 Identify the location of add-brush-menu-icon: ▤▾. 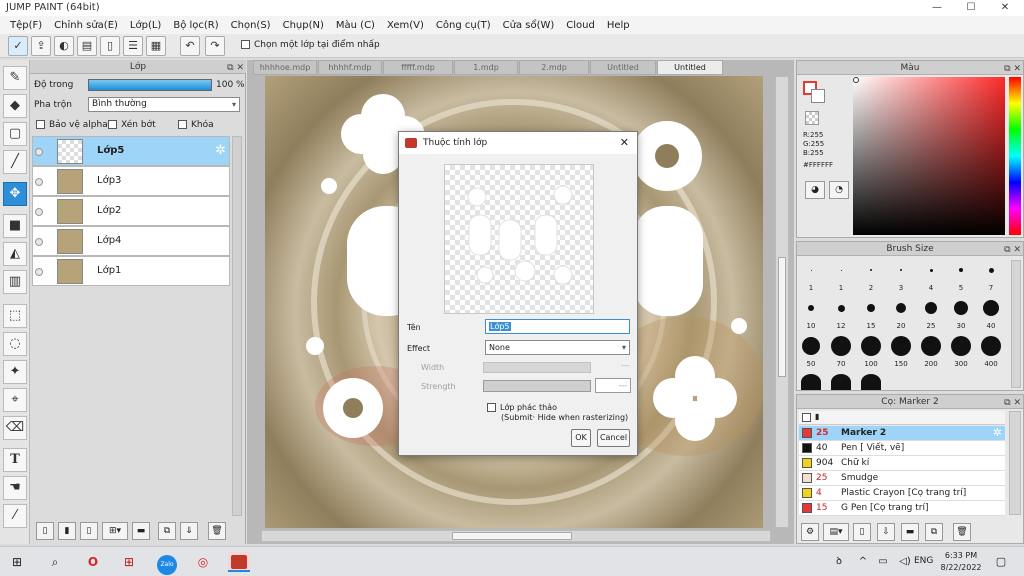
(836, 532).